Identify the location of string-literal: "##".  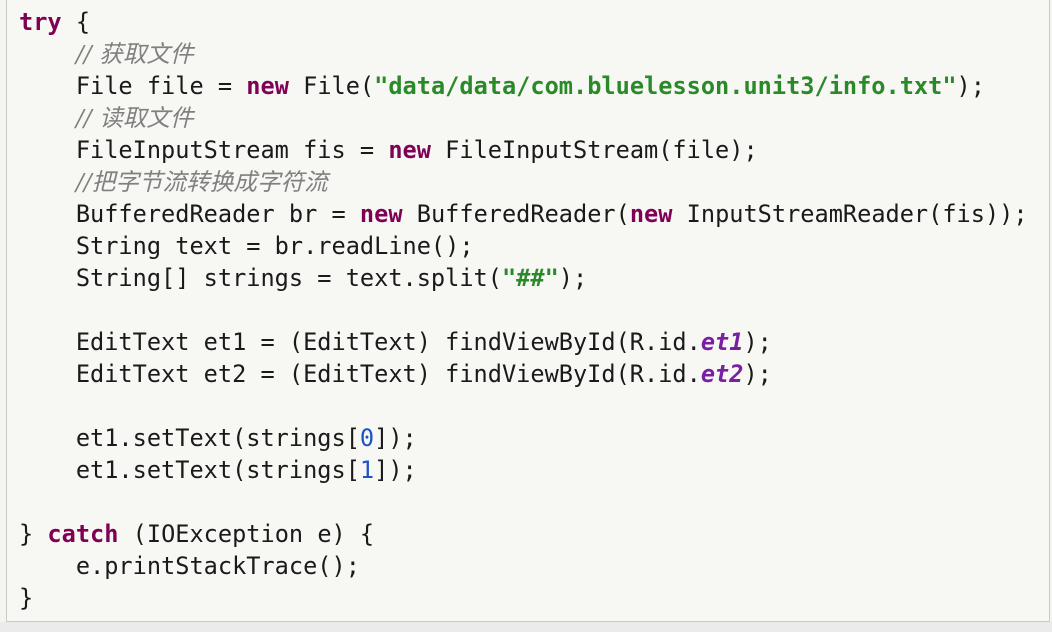
(530, 278).